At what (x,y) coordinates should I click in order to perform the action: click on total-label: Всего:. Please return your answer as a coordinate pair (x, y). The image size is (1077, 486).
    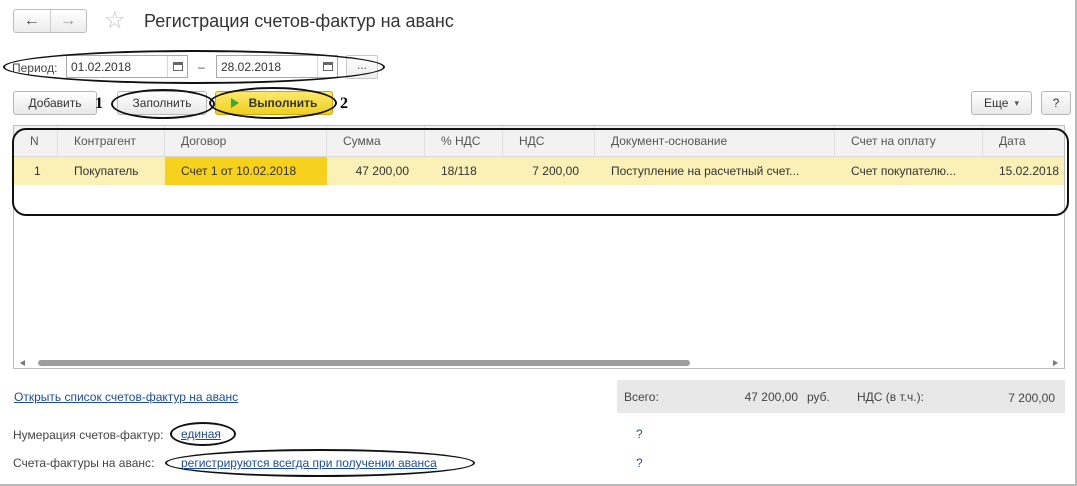
    Looking at the image, I should click on (641, 397).